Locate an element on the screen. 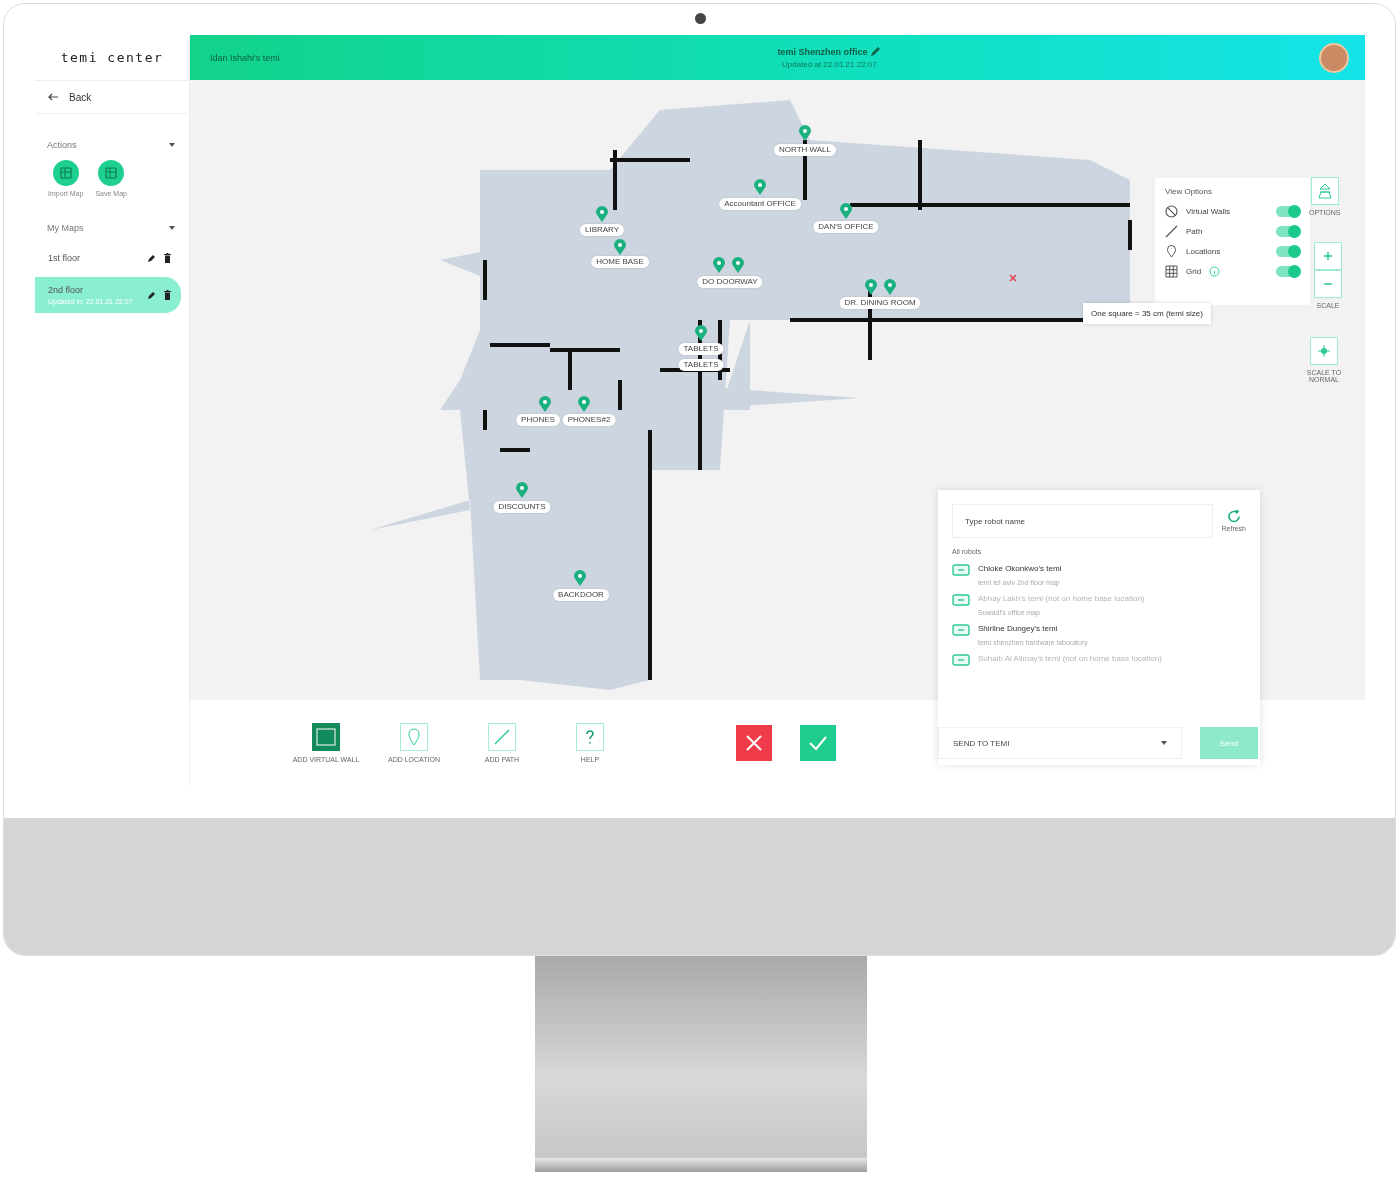 The width and height of the screenshot is (1399, 1182). location-label: Accountant OFFICE is located at coordinates (760, 204).